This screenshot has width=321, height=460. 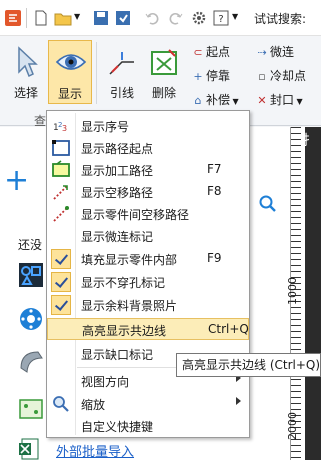 I want to click on display-button-label: 显示, so click(x=69, y=94).